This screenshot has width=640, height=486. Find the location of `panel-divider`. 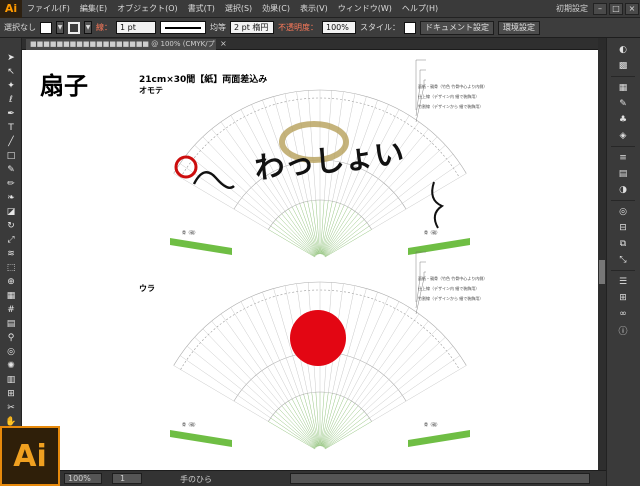

panel-divider is located at coordinates (623, 200).